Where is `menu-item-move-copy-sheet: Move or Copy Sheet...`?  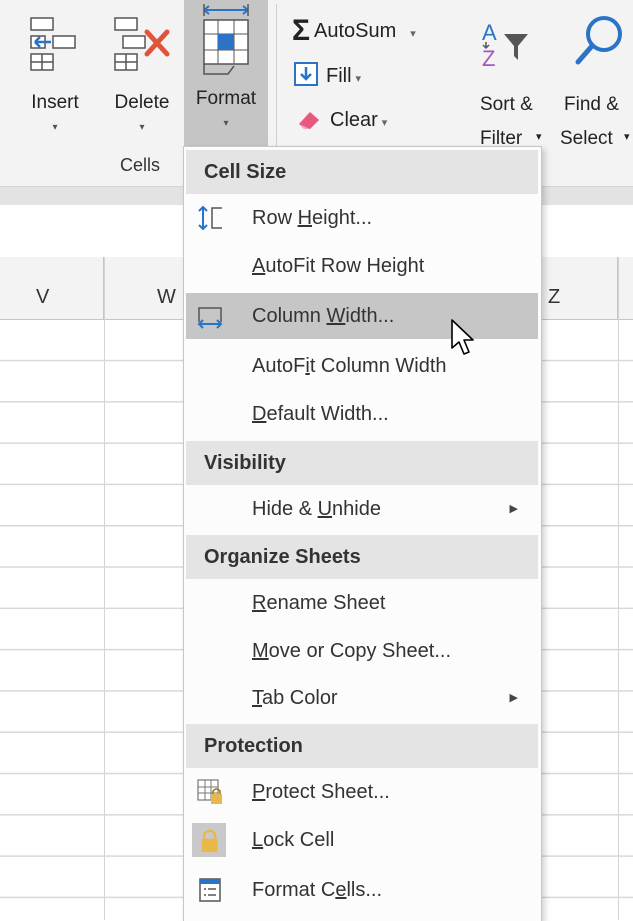
menu-item-move-copy-sheet: Move or Copy Sheet... is located at coordinates (362, 651).